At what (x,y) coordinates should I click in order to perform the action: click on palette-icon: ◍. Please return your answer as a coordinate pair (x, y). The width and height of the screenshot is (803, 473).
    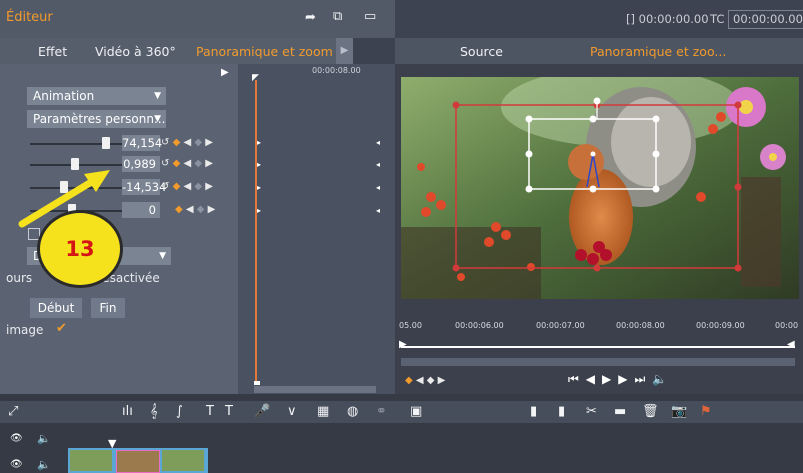
    Looking at the image, I should click on (352, 411).